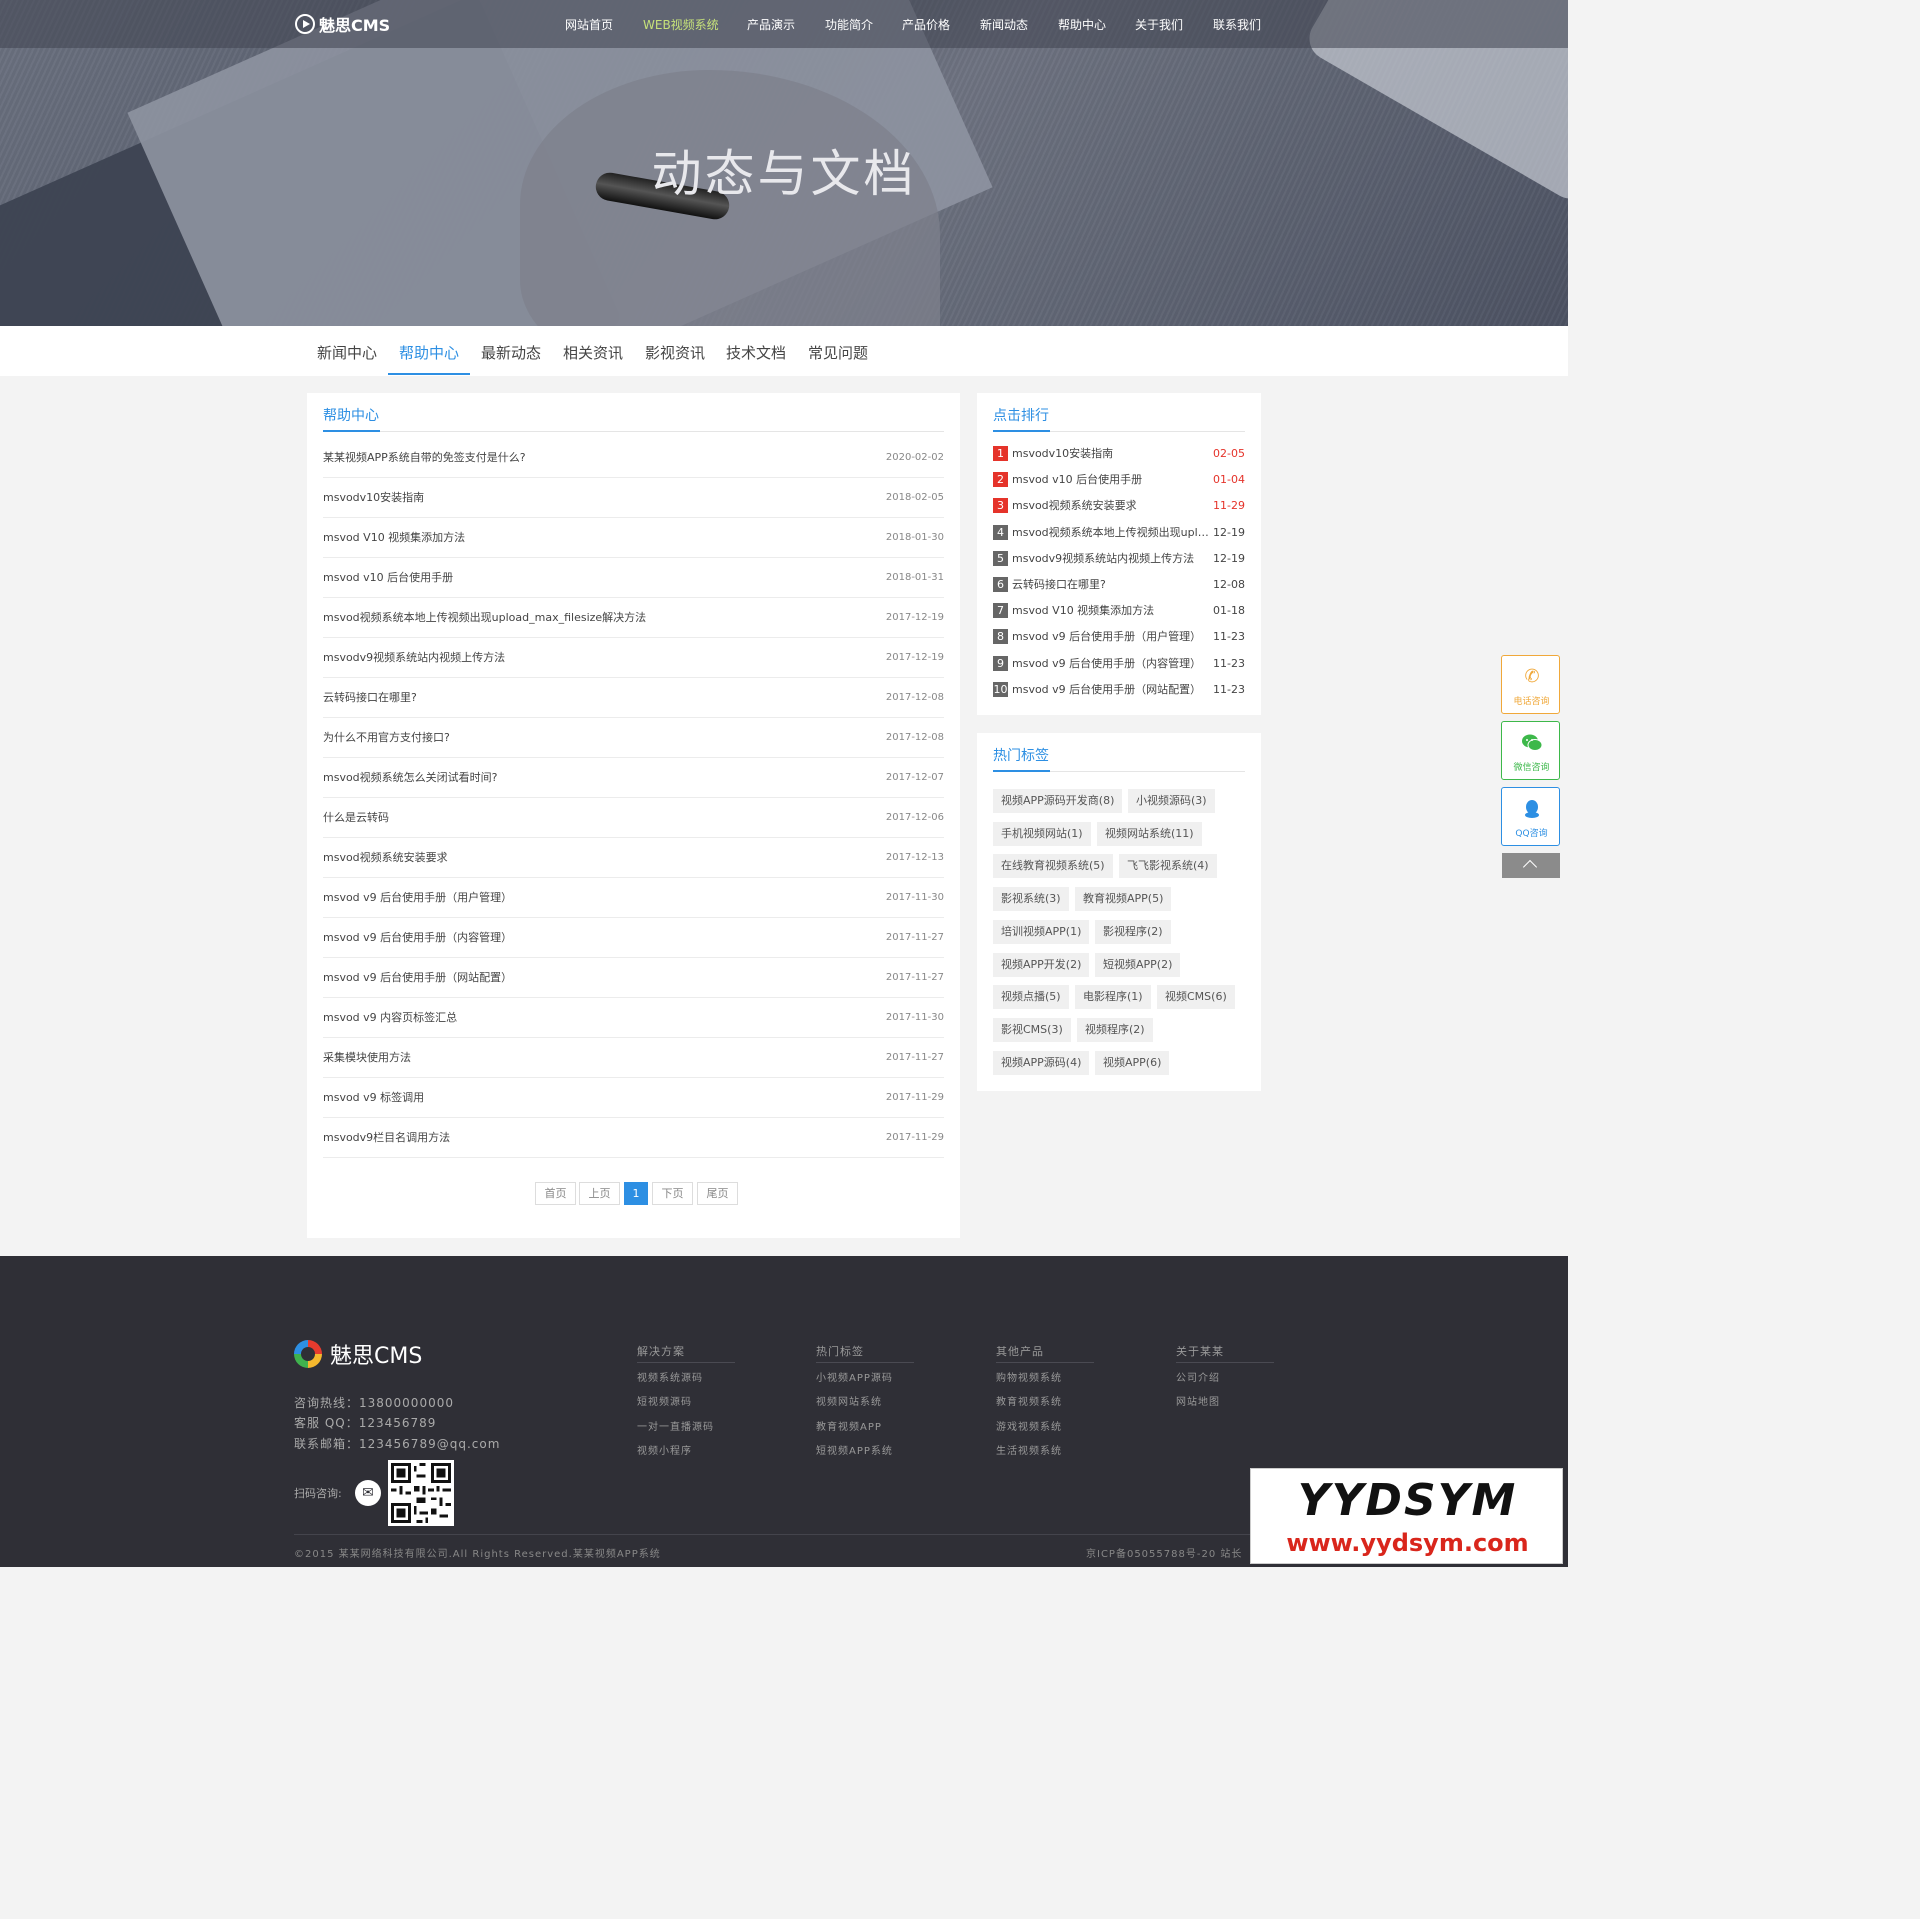 This screenshot has width=1920, height=1919. What do you see at coordinates (388, 578) in the screenshot?
I see `article-title: msvod v10 后台使用手册` at bounding box center [388, 578].